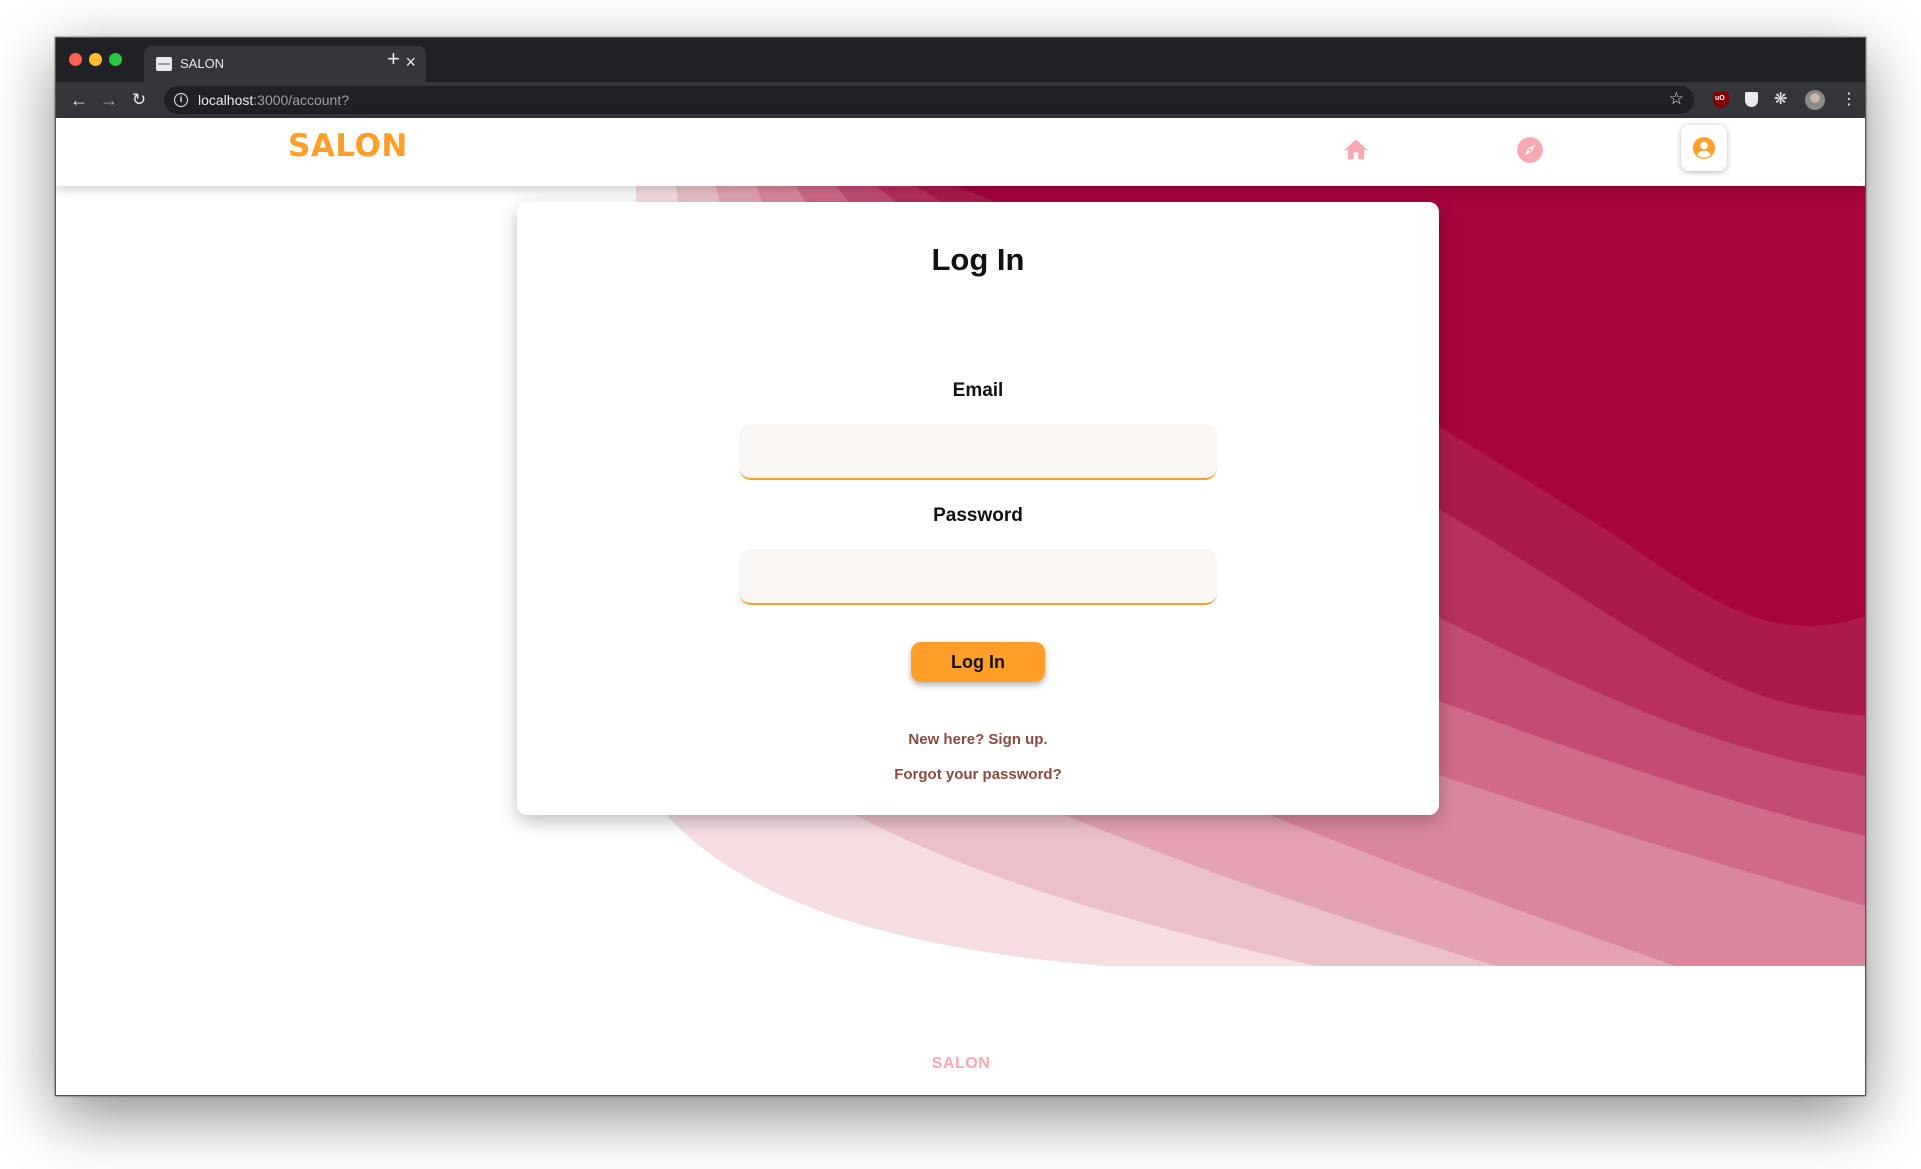  Describe the element at coordinates (1751, 99) in the screenshot. I see `shield-extension-icon` at that location.